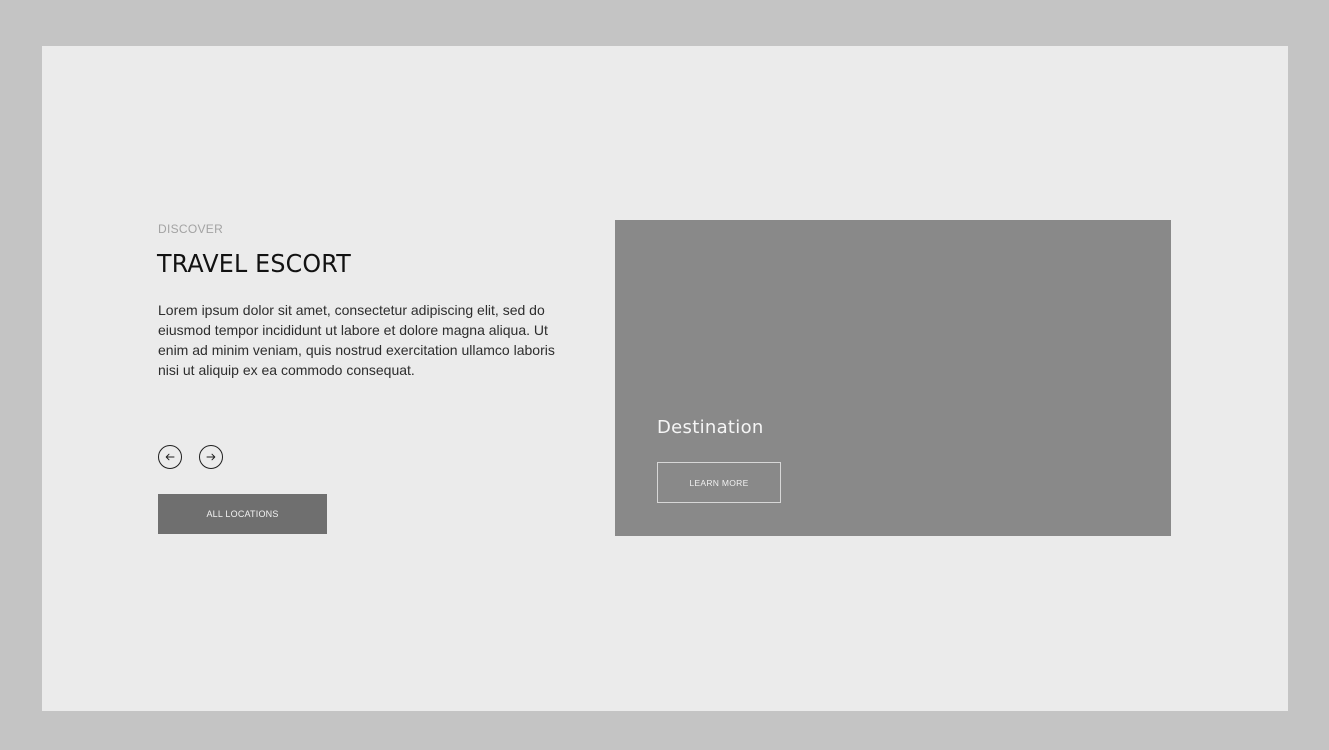 The width and height of the screenshot is (1329, 750). I want to click on learn-more-button: LEARN MORE, so click(719, 482).